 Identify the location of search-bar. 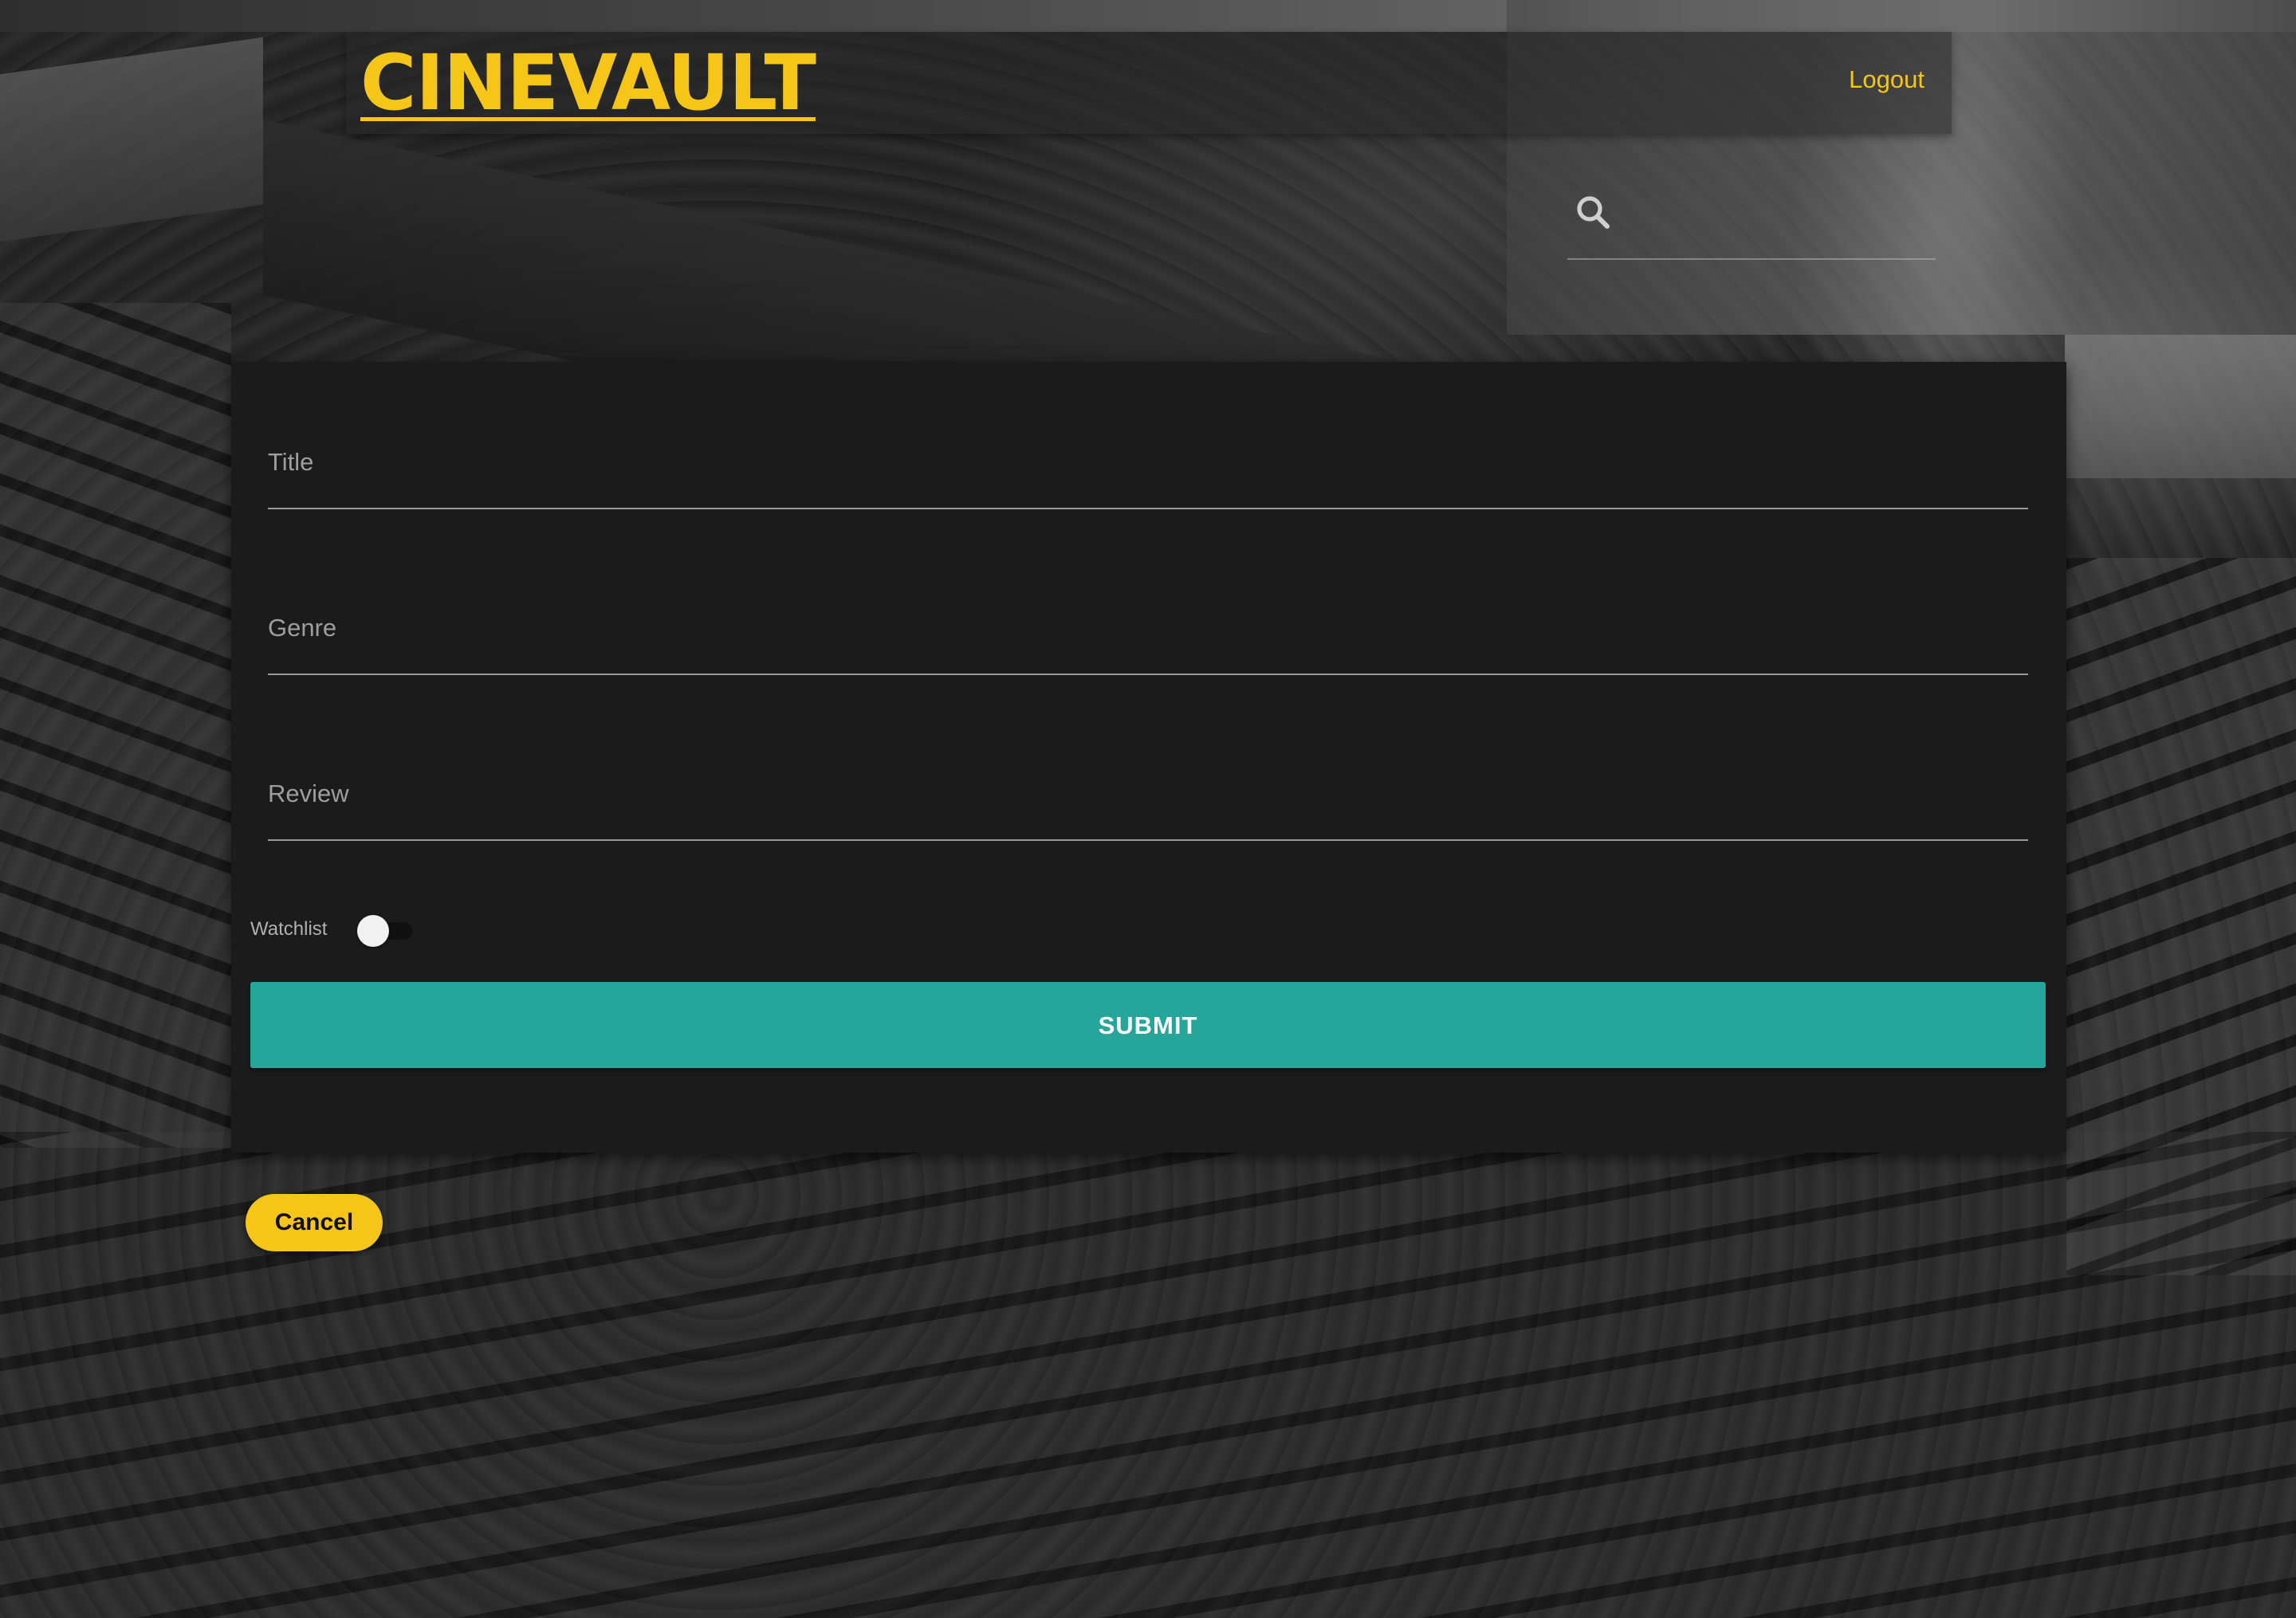
(1751, 222).